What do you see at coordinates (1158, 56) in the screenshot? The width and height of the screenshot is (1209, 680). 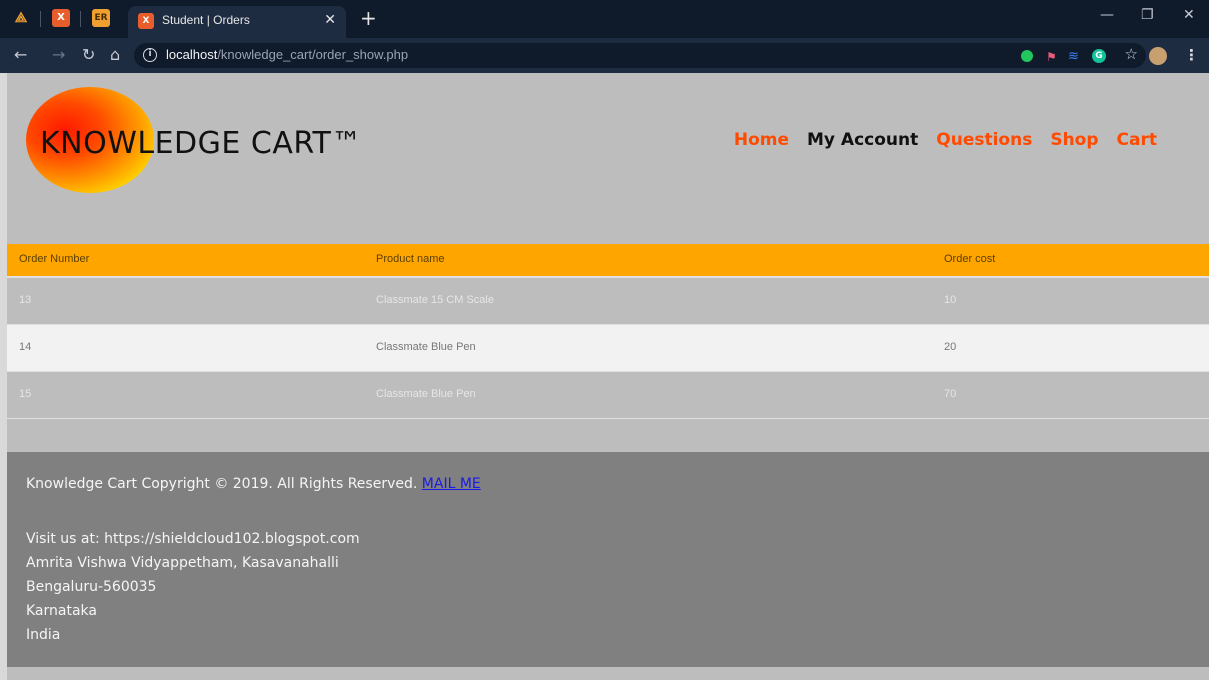 I see `profile-avatar` at bounding box center [1158, 56].